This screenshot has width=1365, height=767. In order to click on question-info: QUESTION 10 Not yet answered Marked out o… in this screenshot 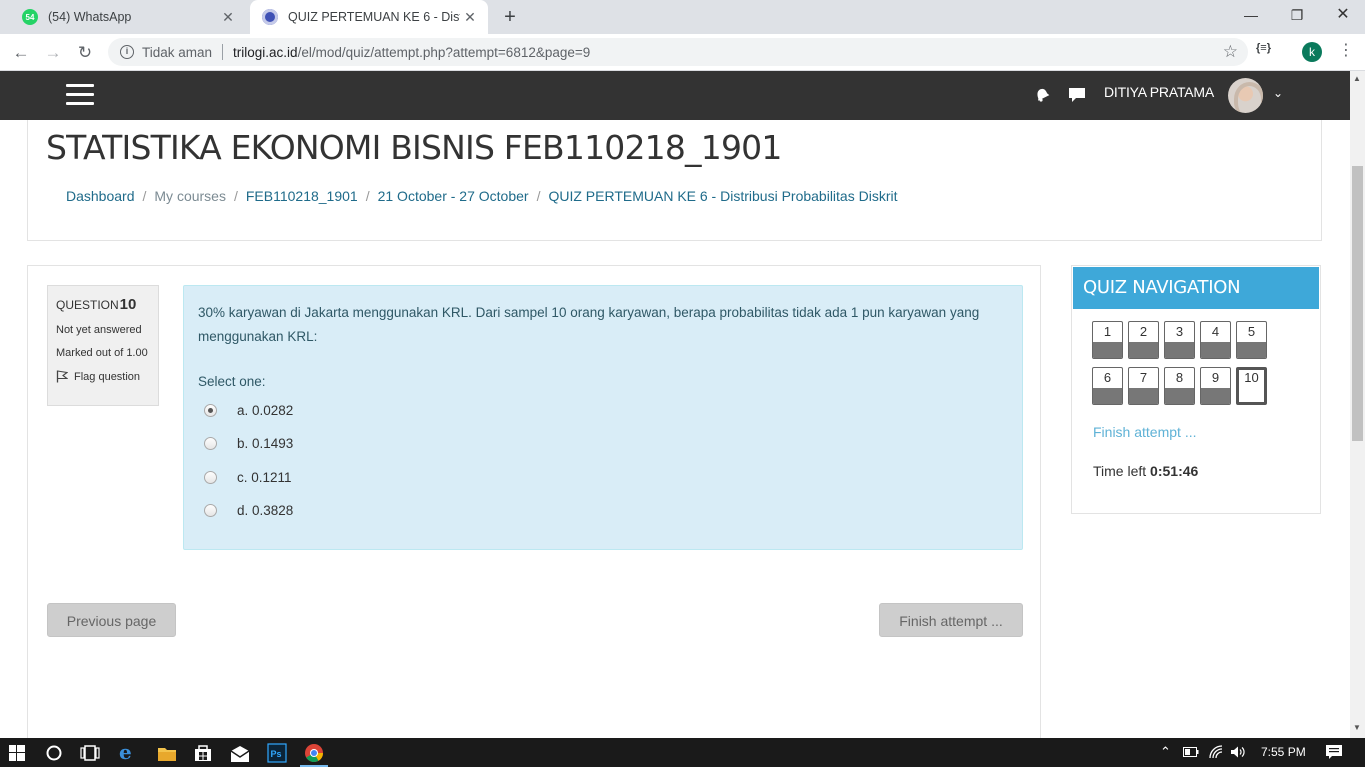, I will do `click(103, 345)`.